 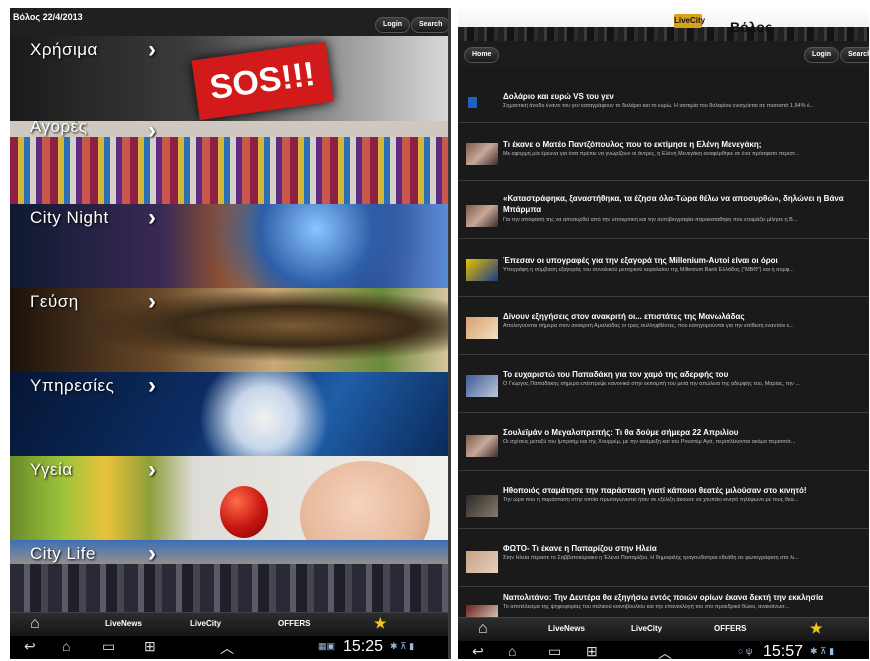 I want to click on livecity-logo: LiveCity, so click(x=689, y=21).